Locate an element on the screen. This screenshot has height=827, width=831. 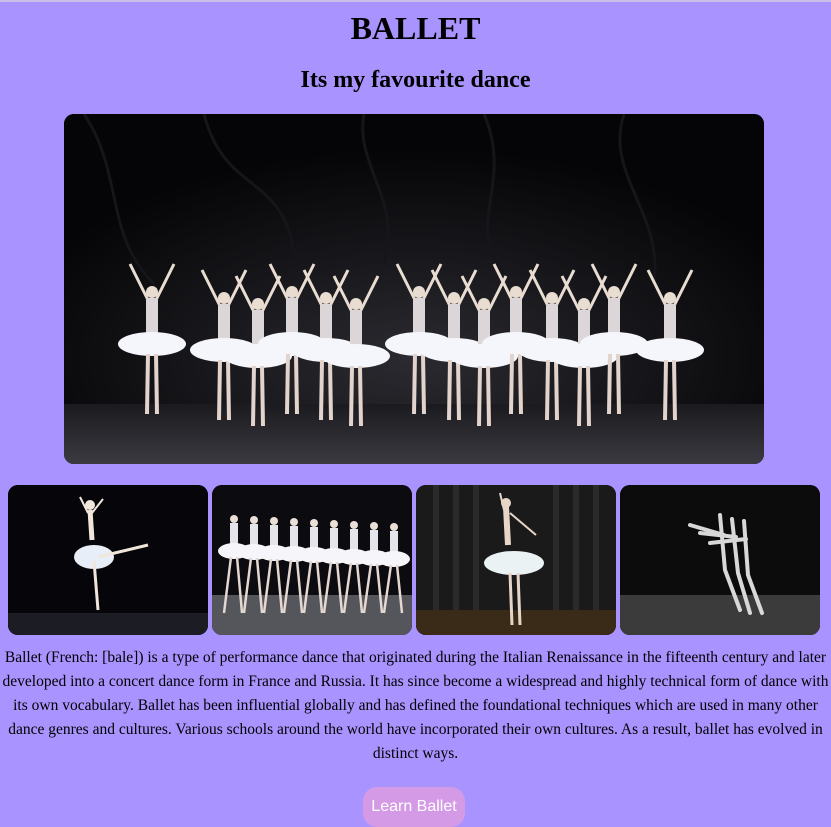
learn-ballet-button: Learn Ballet is located at coordinates (414, 807).